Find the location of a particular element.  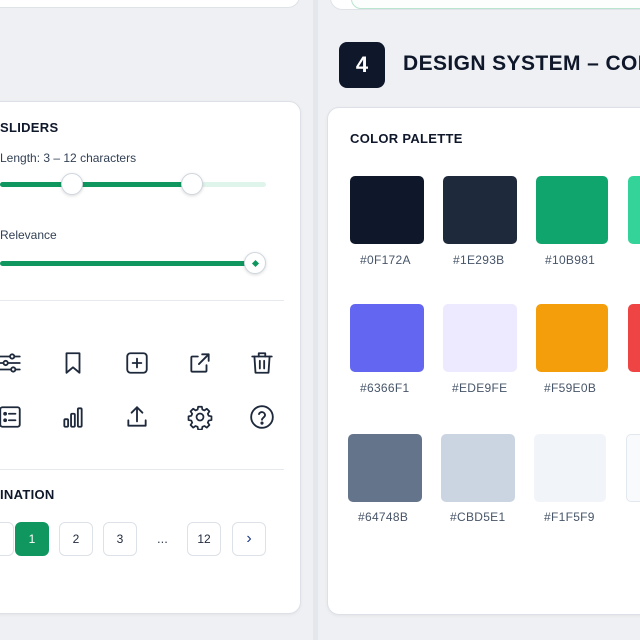

page-button: 3 is located at coordinates (120, 539).